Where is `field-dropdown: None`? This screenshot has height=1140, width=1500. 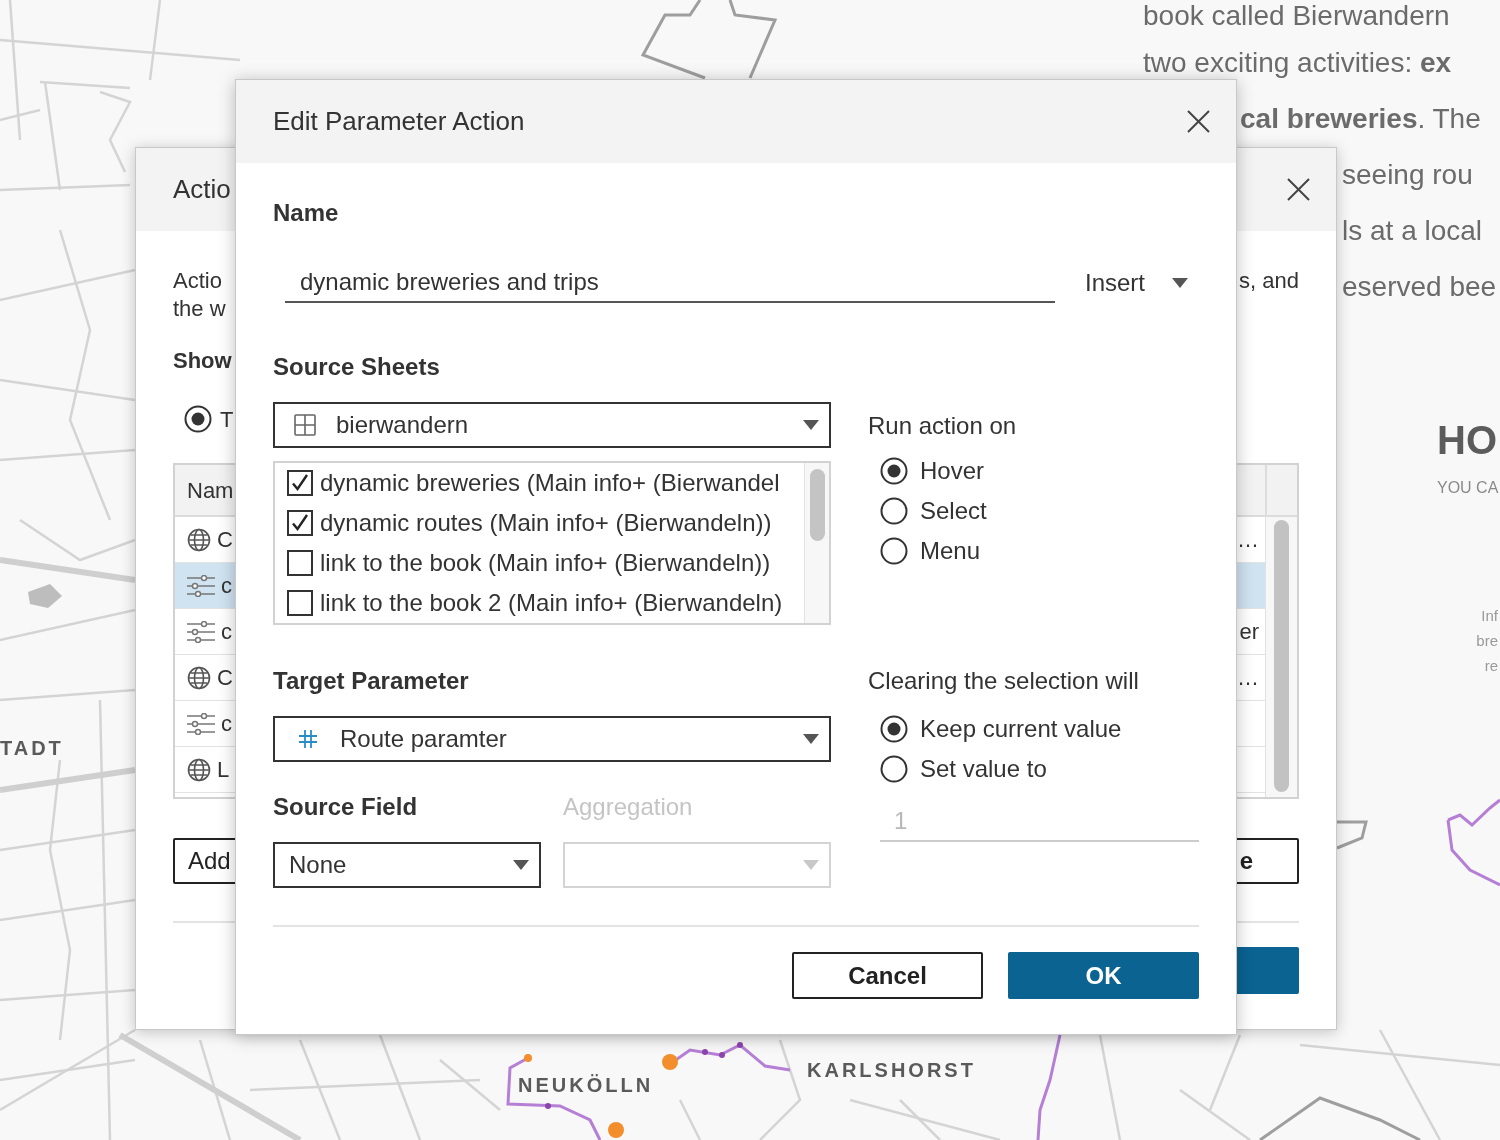 field-dropdown: None is located at coordinates (407, 865).